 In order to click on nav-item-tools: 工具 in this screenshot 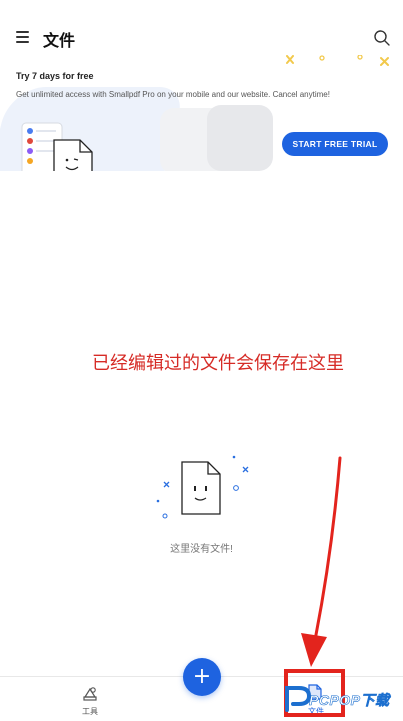, I will do `click(90, 700)`.